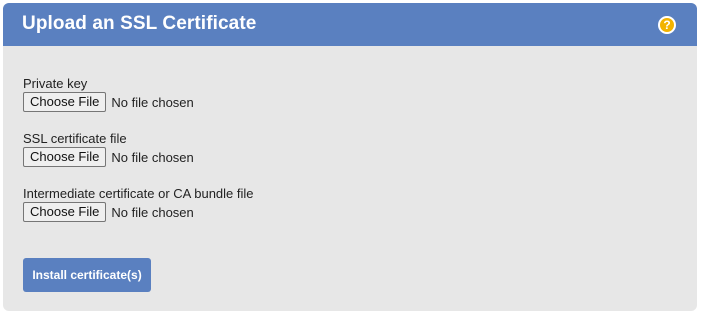 The width and height of the screenshot is (702, 315). Describe the element at coordinates (65, 102) in the screenshot. I see `private-key-choose-file-button: Choose File` at that location.